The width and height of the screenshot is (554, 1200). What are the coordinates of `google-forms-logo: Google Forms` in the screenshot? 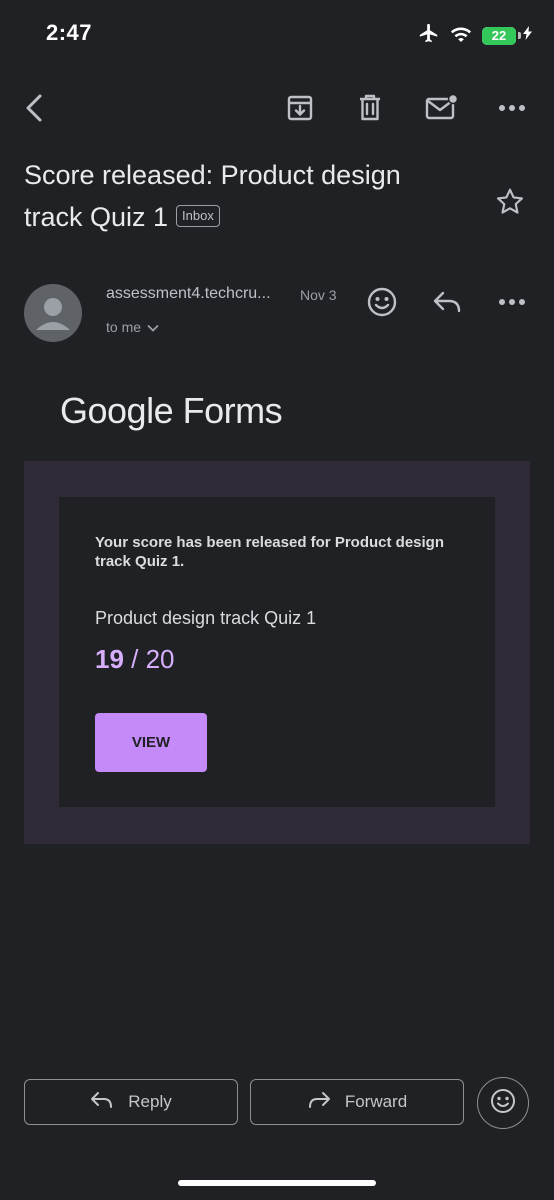 It's located at (171, 411).